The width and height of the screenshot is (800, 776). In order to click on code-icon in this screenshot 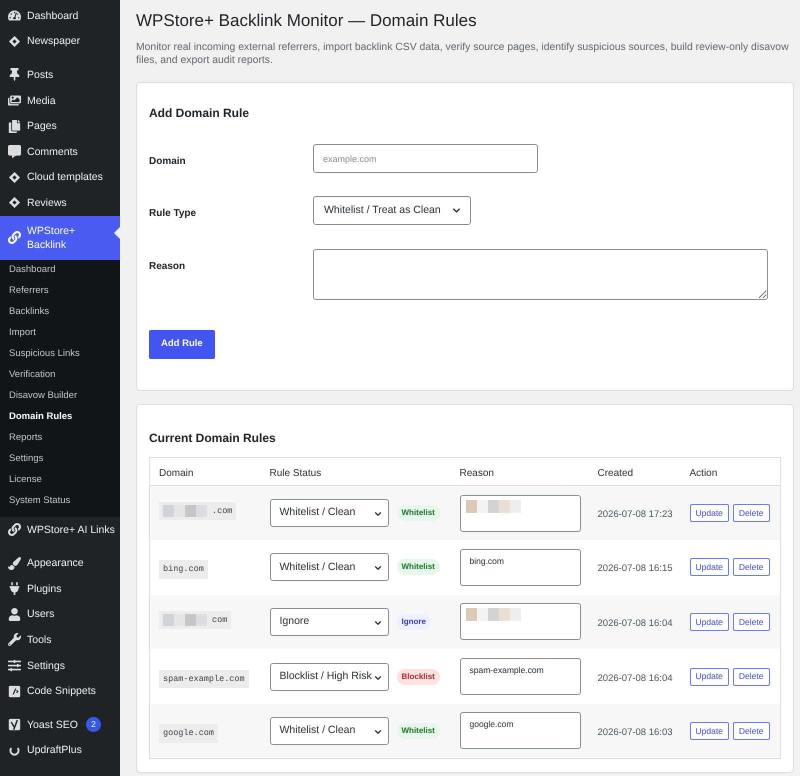, I will do `click(14, 691)`.